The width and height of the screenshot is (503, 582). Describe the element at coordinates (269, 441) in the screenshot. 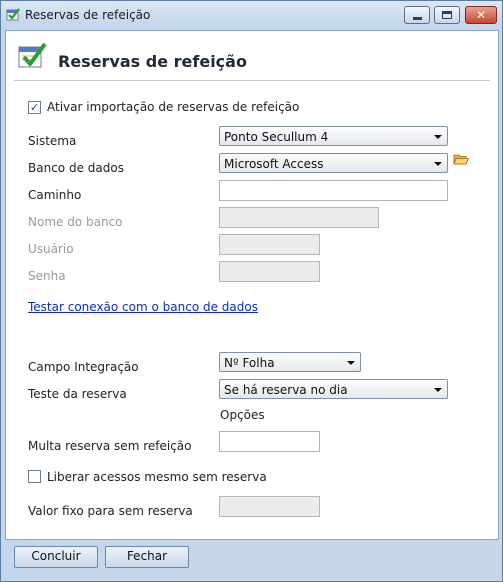

I see `multa-reserva-input` at that location.